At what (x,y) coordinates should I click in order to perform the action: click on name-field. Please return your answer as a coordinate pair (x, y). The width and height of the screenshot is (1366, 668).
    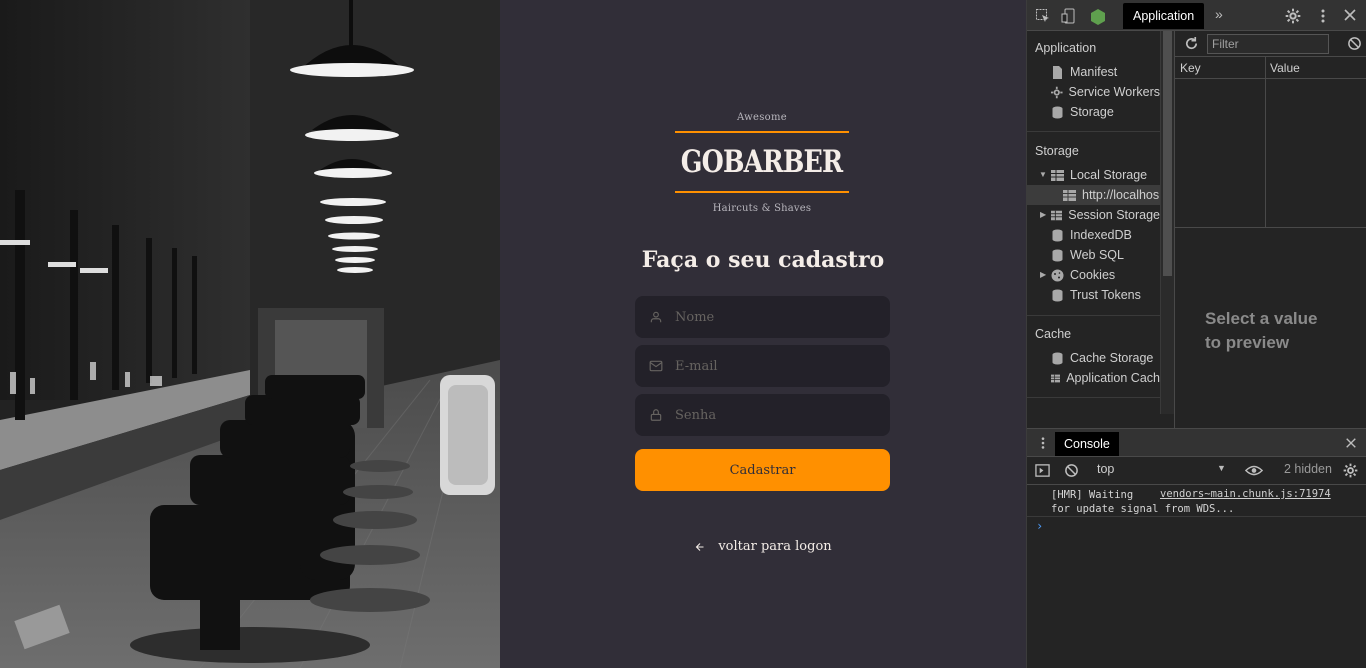
    Looking at the image, I should click on (762, 317).